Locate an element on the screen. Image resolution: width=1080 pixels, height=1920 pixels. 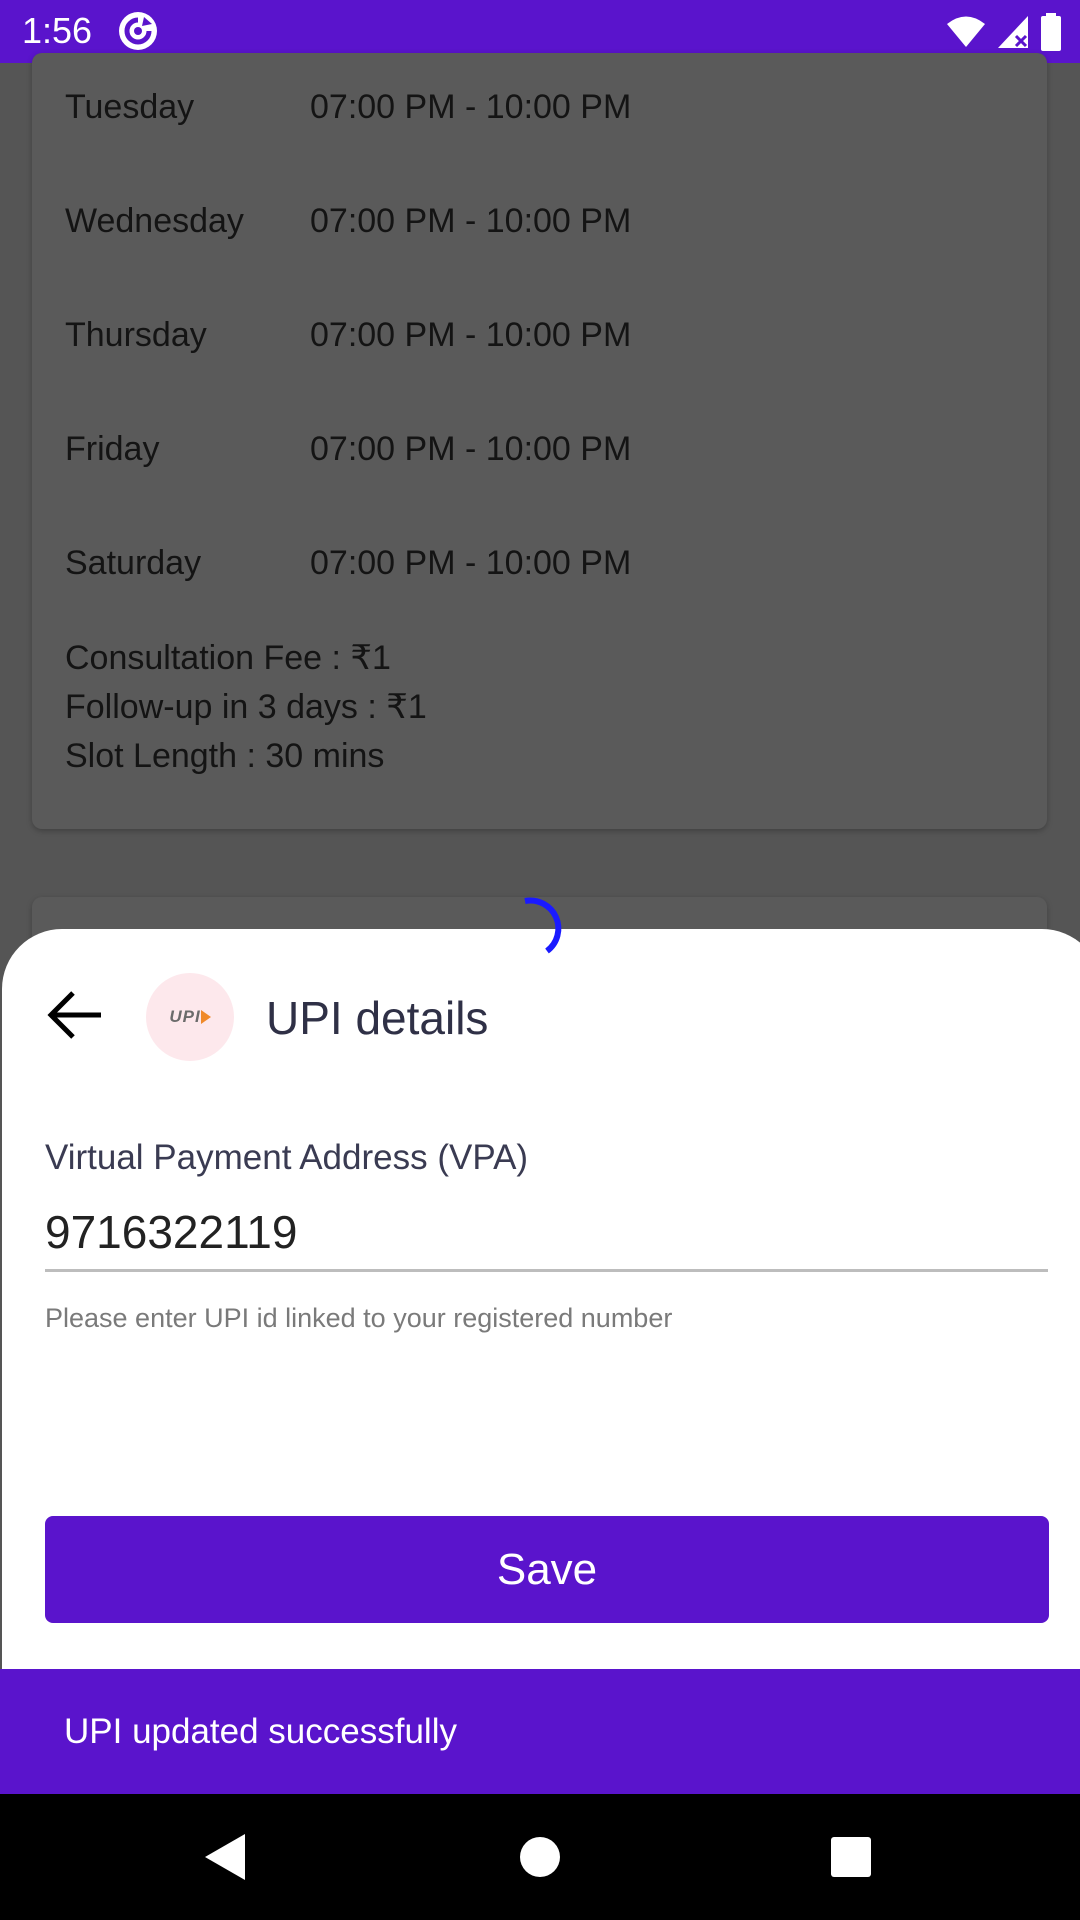
status-icons is located at coordinates (1004, 32).